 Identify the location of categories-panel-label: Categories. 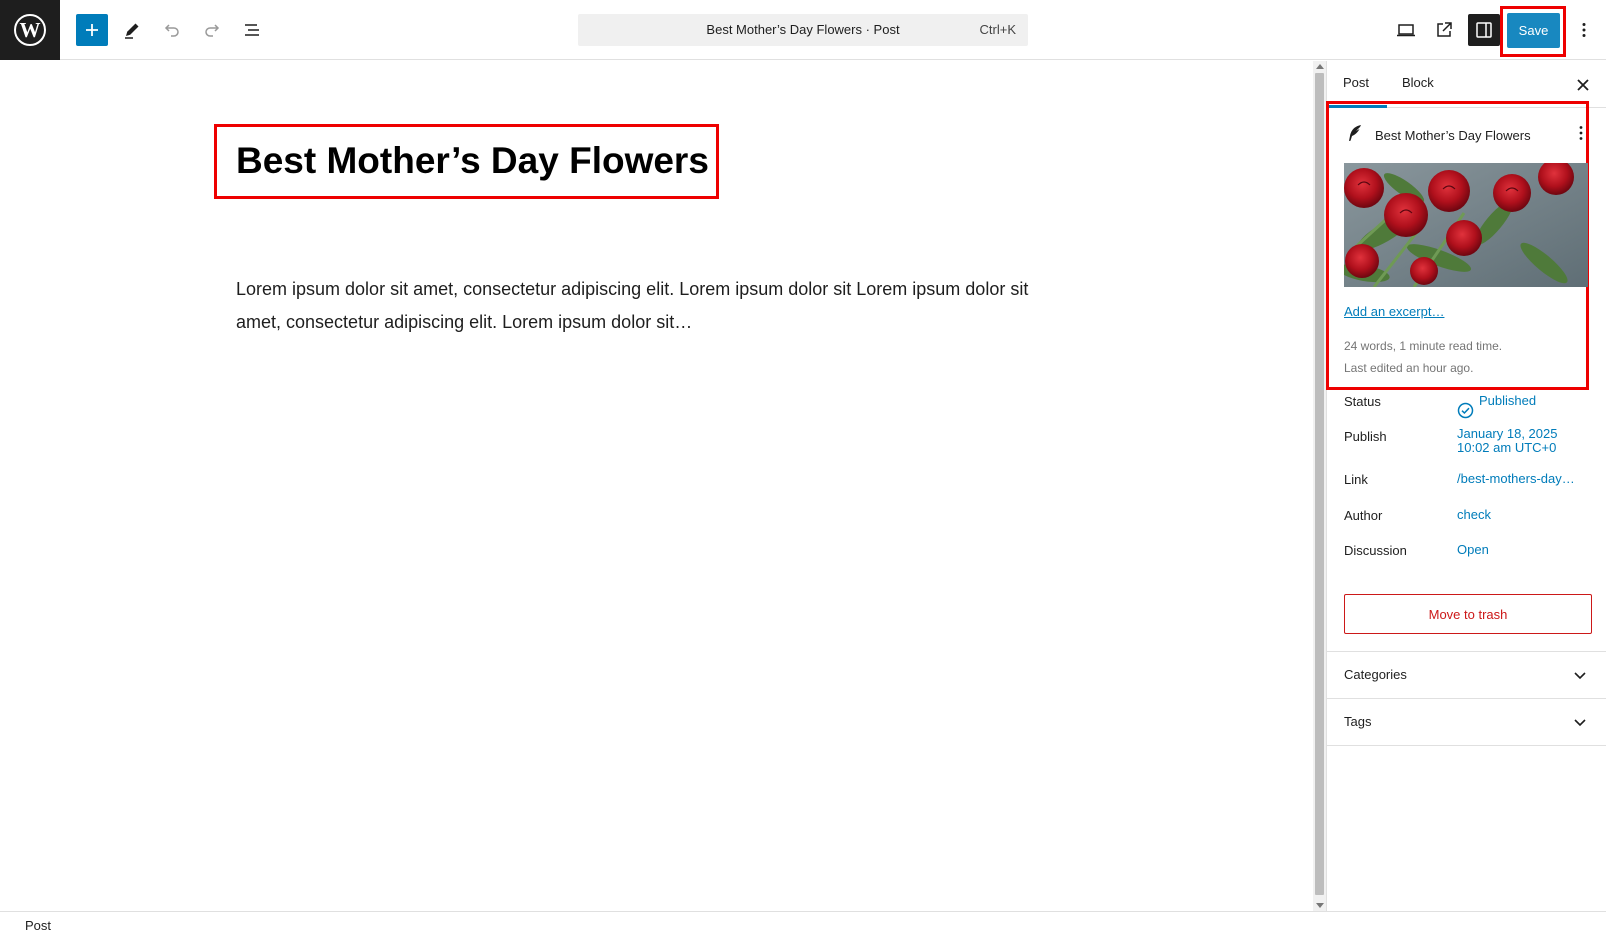
(1375, 674).